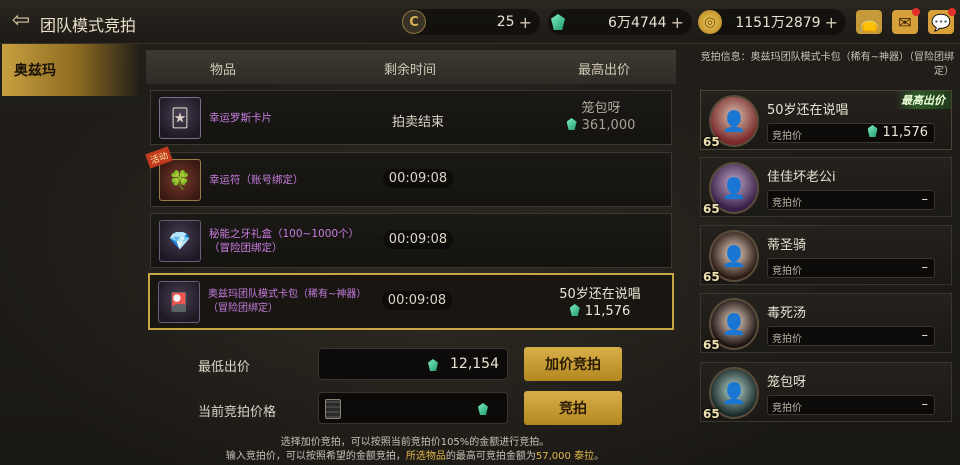 This screenshot has width=960, height=465. I want to click on tab-ozma-label: 奥兹玛, so click(35, 71).